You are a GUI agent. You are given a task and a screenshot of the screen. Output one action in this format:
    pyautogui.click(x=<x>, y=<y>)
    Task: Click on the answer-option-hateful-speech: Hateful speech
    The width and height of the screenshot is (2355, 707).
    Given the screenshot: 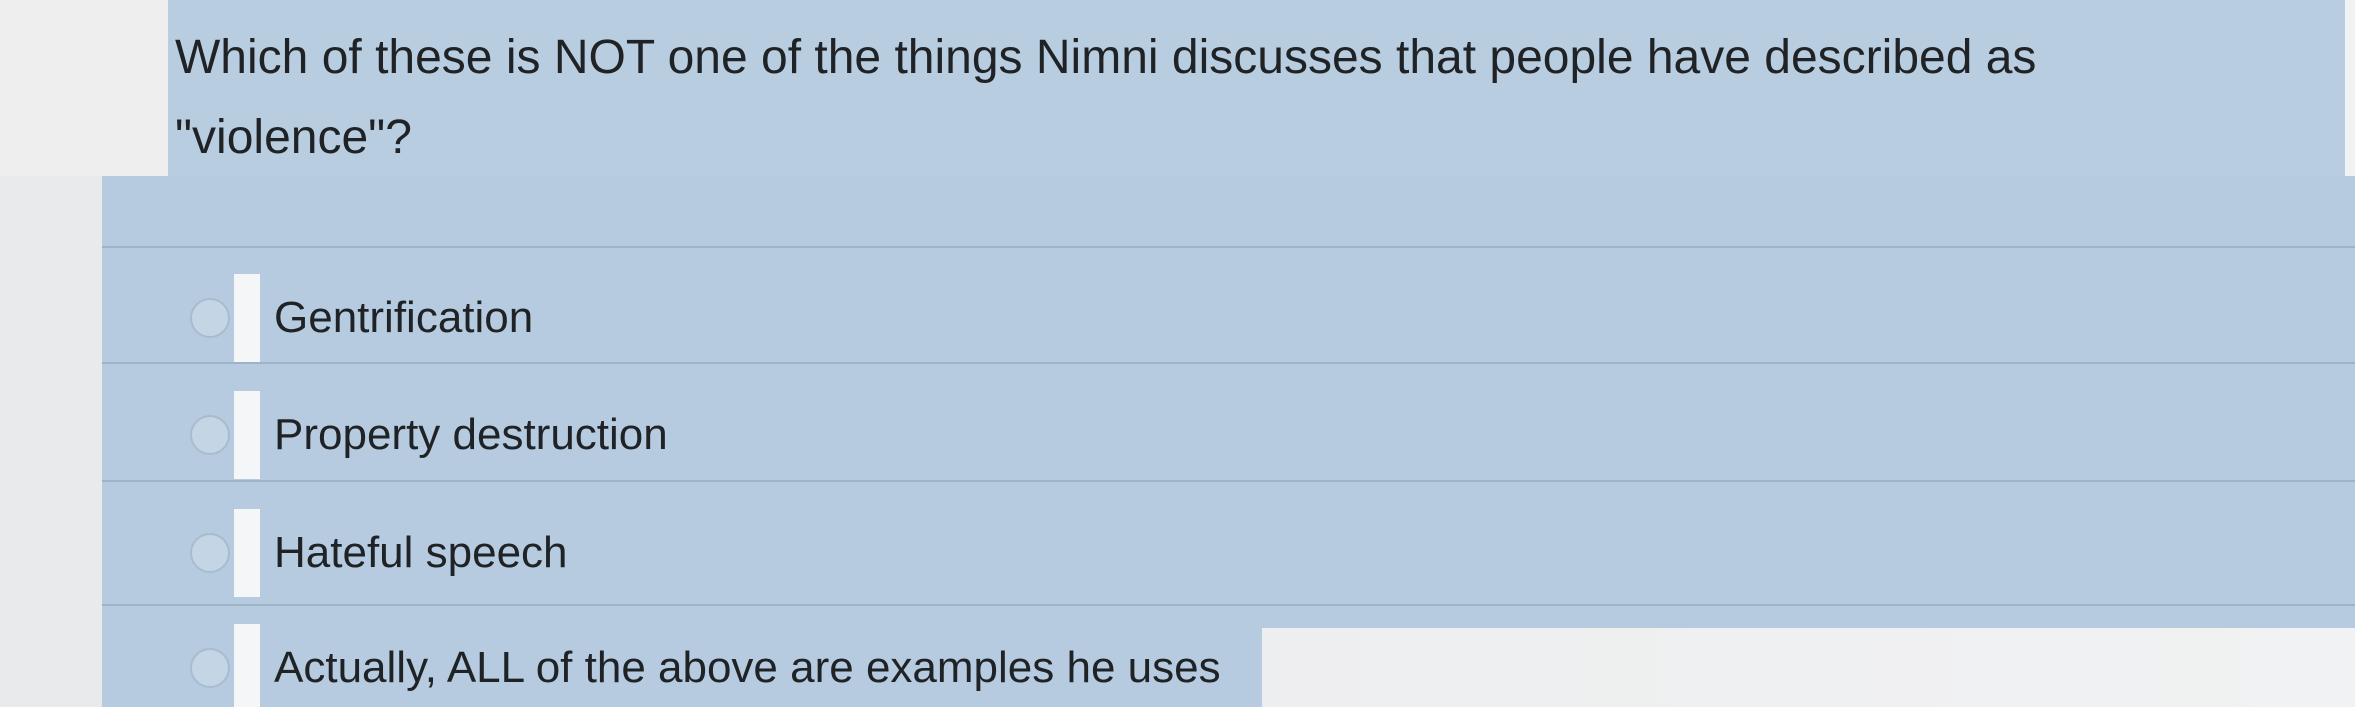 What is the action you would take?
    pyautogui.click(x=379, y=553)
    